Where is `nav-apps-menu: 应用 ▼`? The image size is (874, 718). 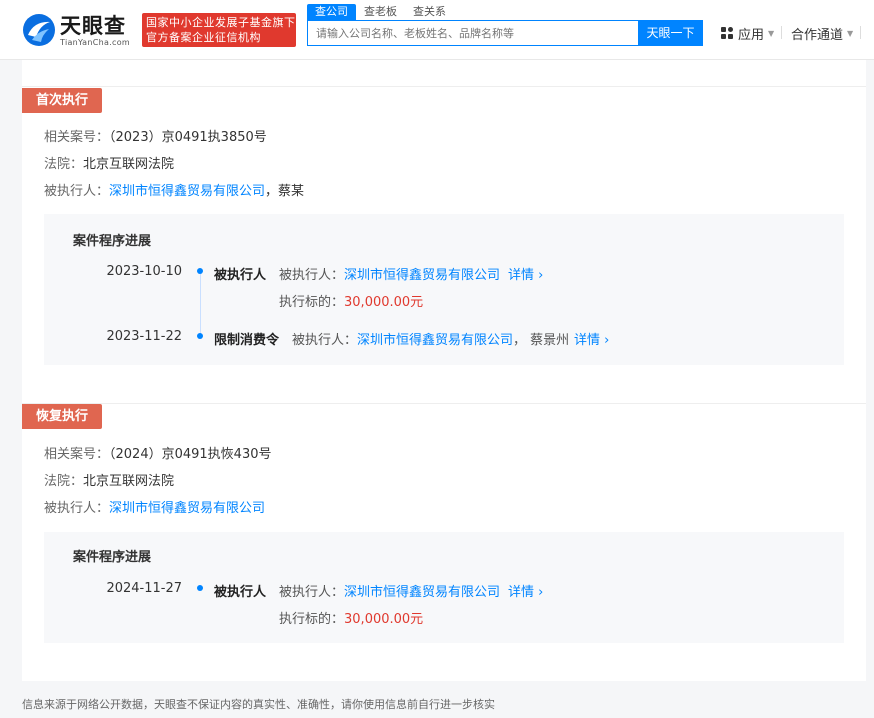
nav-apps-menu: 应用 ▼ is located at coordinates (747, 33).